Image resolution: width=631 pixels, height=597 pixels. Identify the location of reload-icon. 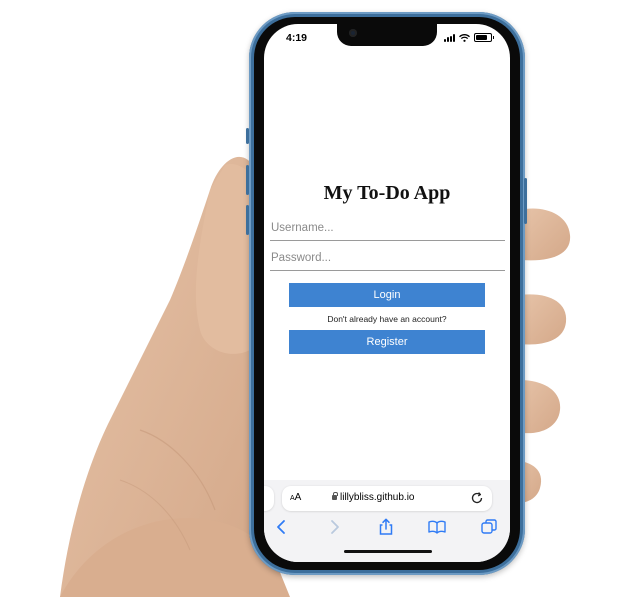
(477, 498).